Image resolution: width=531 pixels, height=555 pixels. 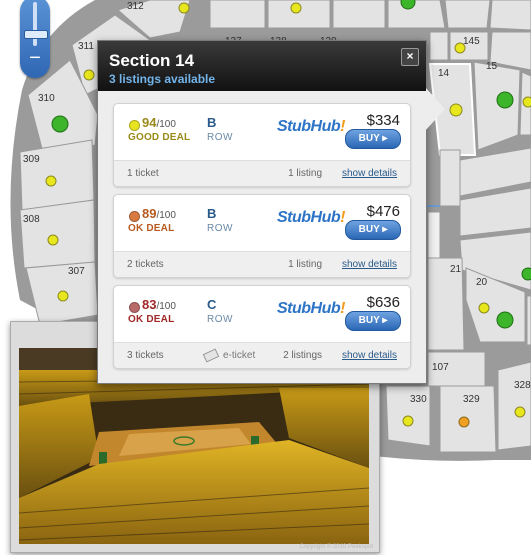 I want to click on marker-20b, so click(x=505, y=320).